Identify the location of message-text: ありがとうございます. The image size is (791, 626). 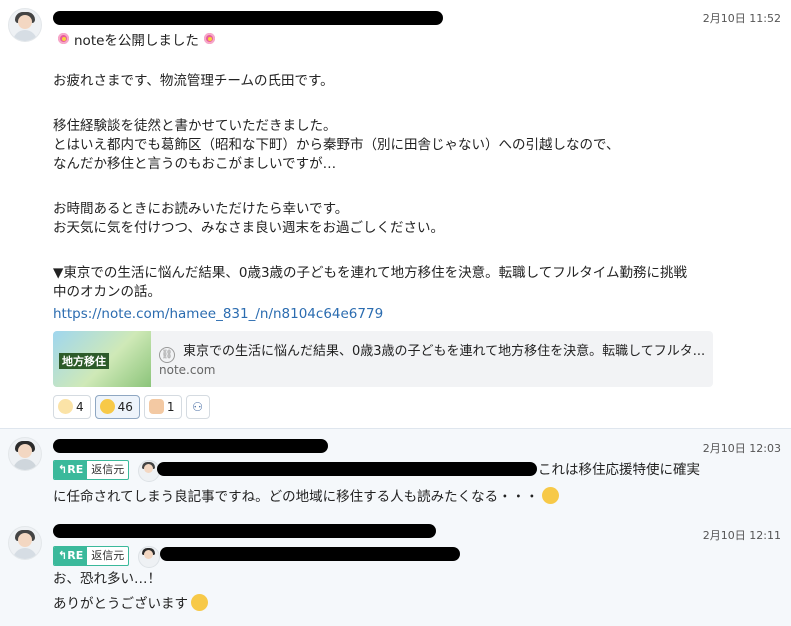
(130, 603).